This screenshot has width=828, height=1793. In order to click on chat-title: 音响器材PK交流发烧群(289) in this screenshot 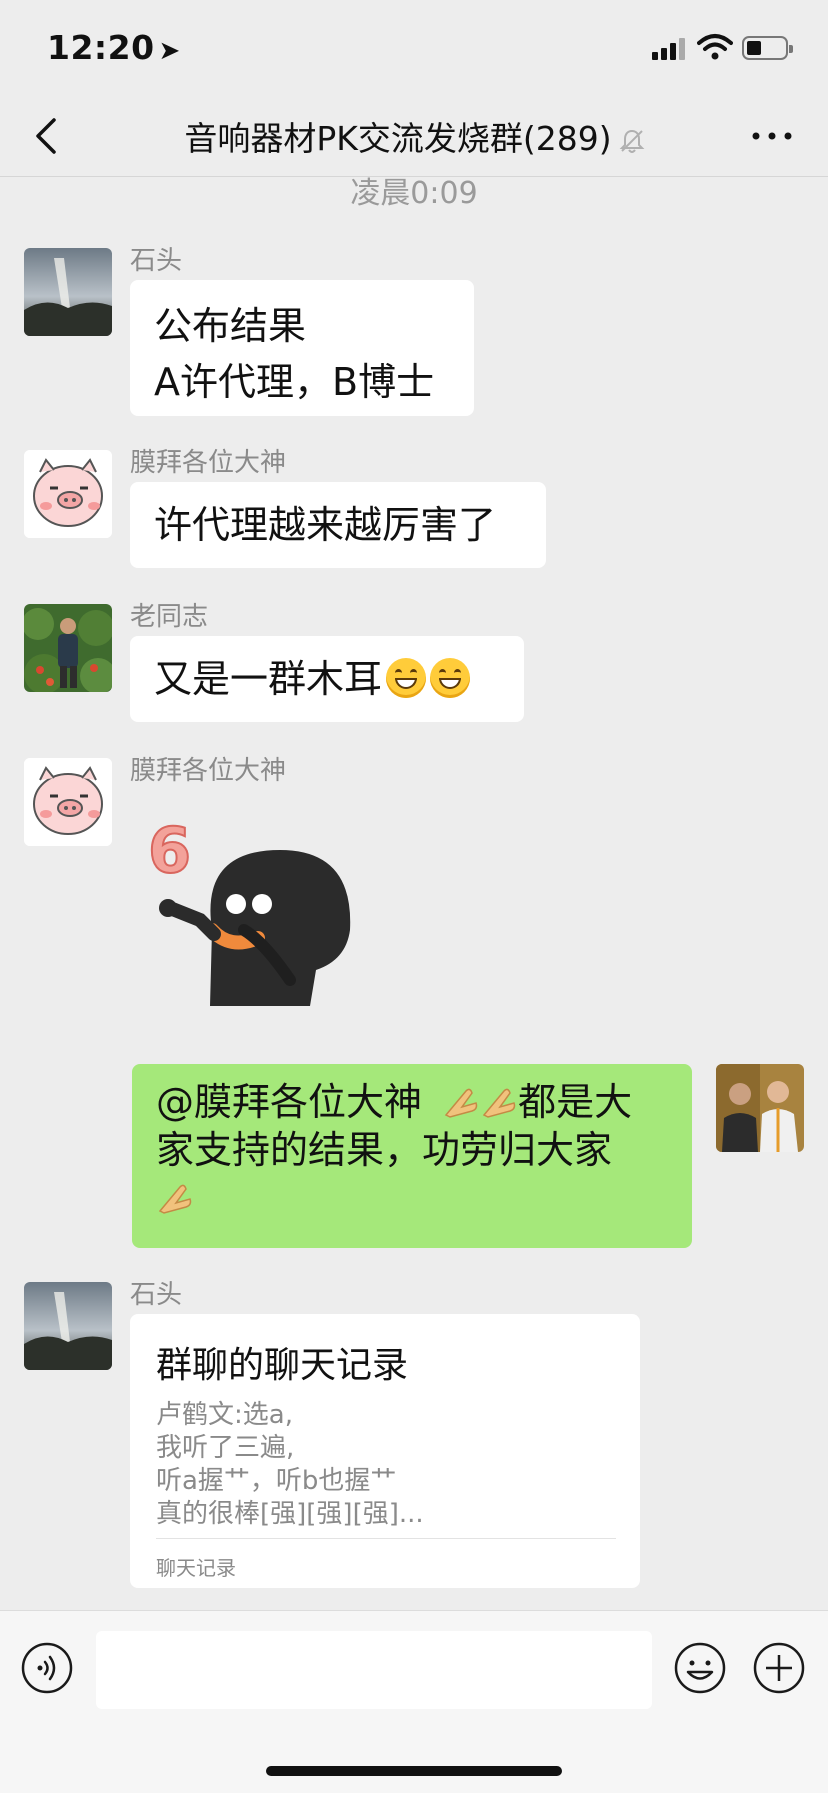, I will do `click(415, 136)`.